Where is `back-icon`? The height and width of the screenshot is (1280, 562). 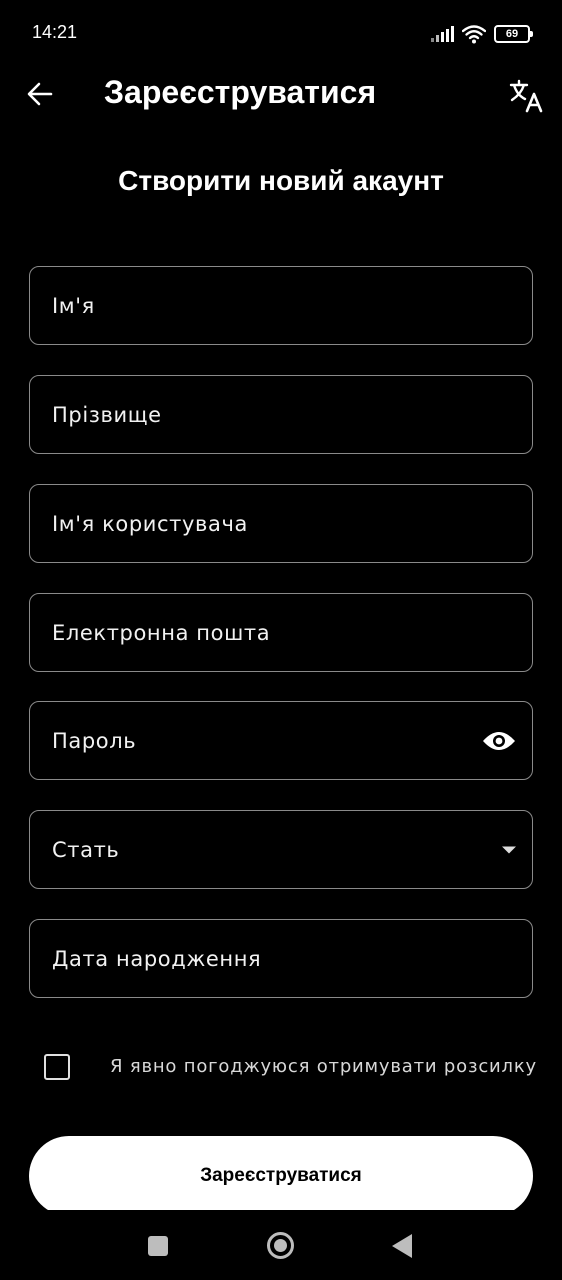
back-icon is located at coordinates (402, 1246).